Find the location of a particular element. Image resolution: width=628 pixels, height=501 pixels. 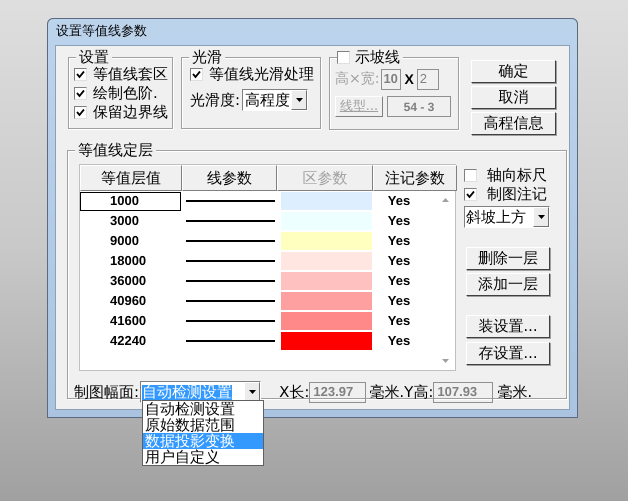

field-label: 高×宽: is located at coordinates (357, 79).